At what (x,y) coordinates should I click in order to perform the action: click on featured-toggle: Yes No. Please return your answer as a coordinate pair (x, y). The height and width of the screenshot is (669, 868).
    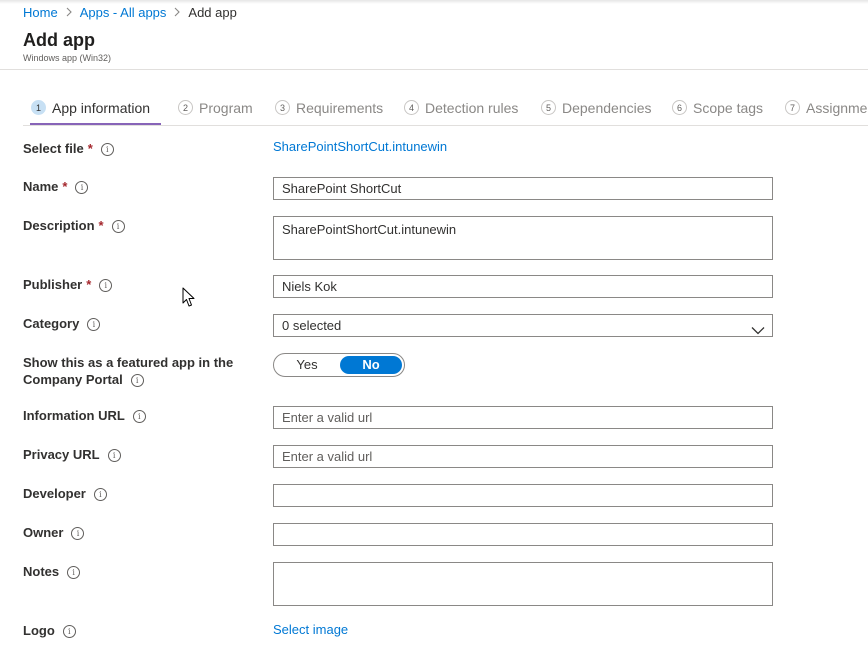
    Looking at the image, I should click on (339, 365).